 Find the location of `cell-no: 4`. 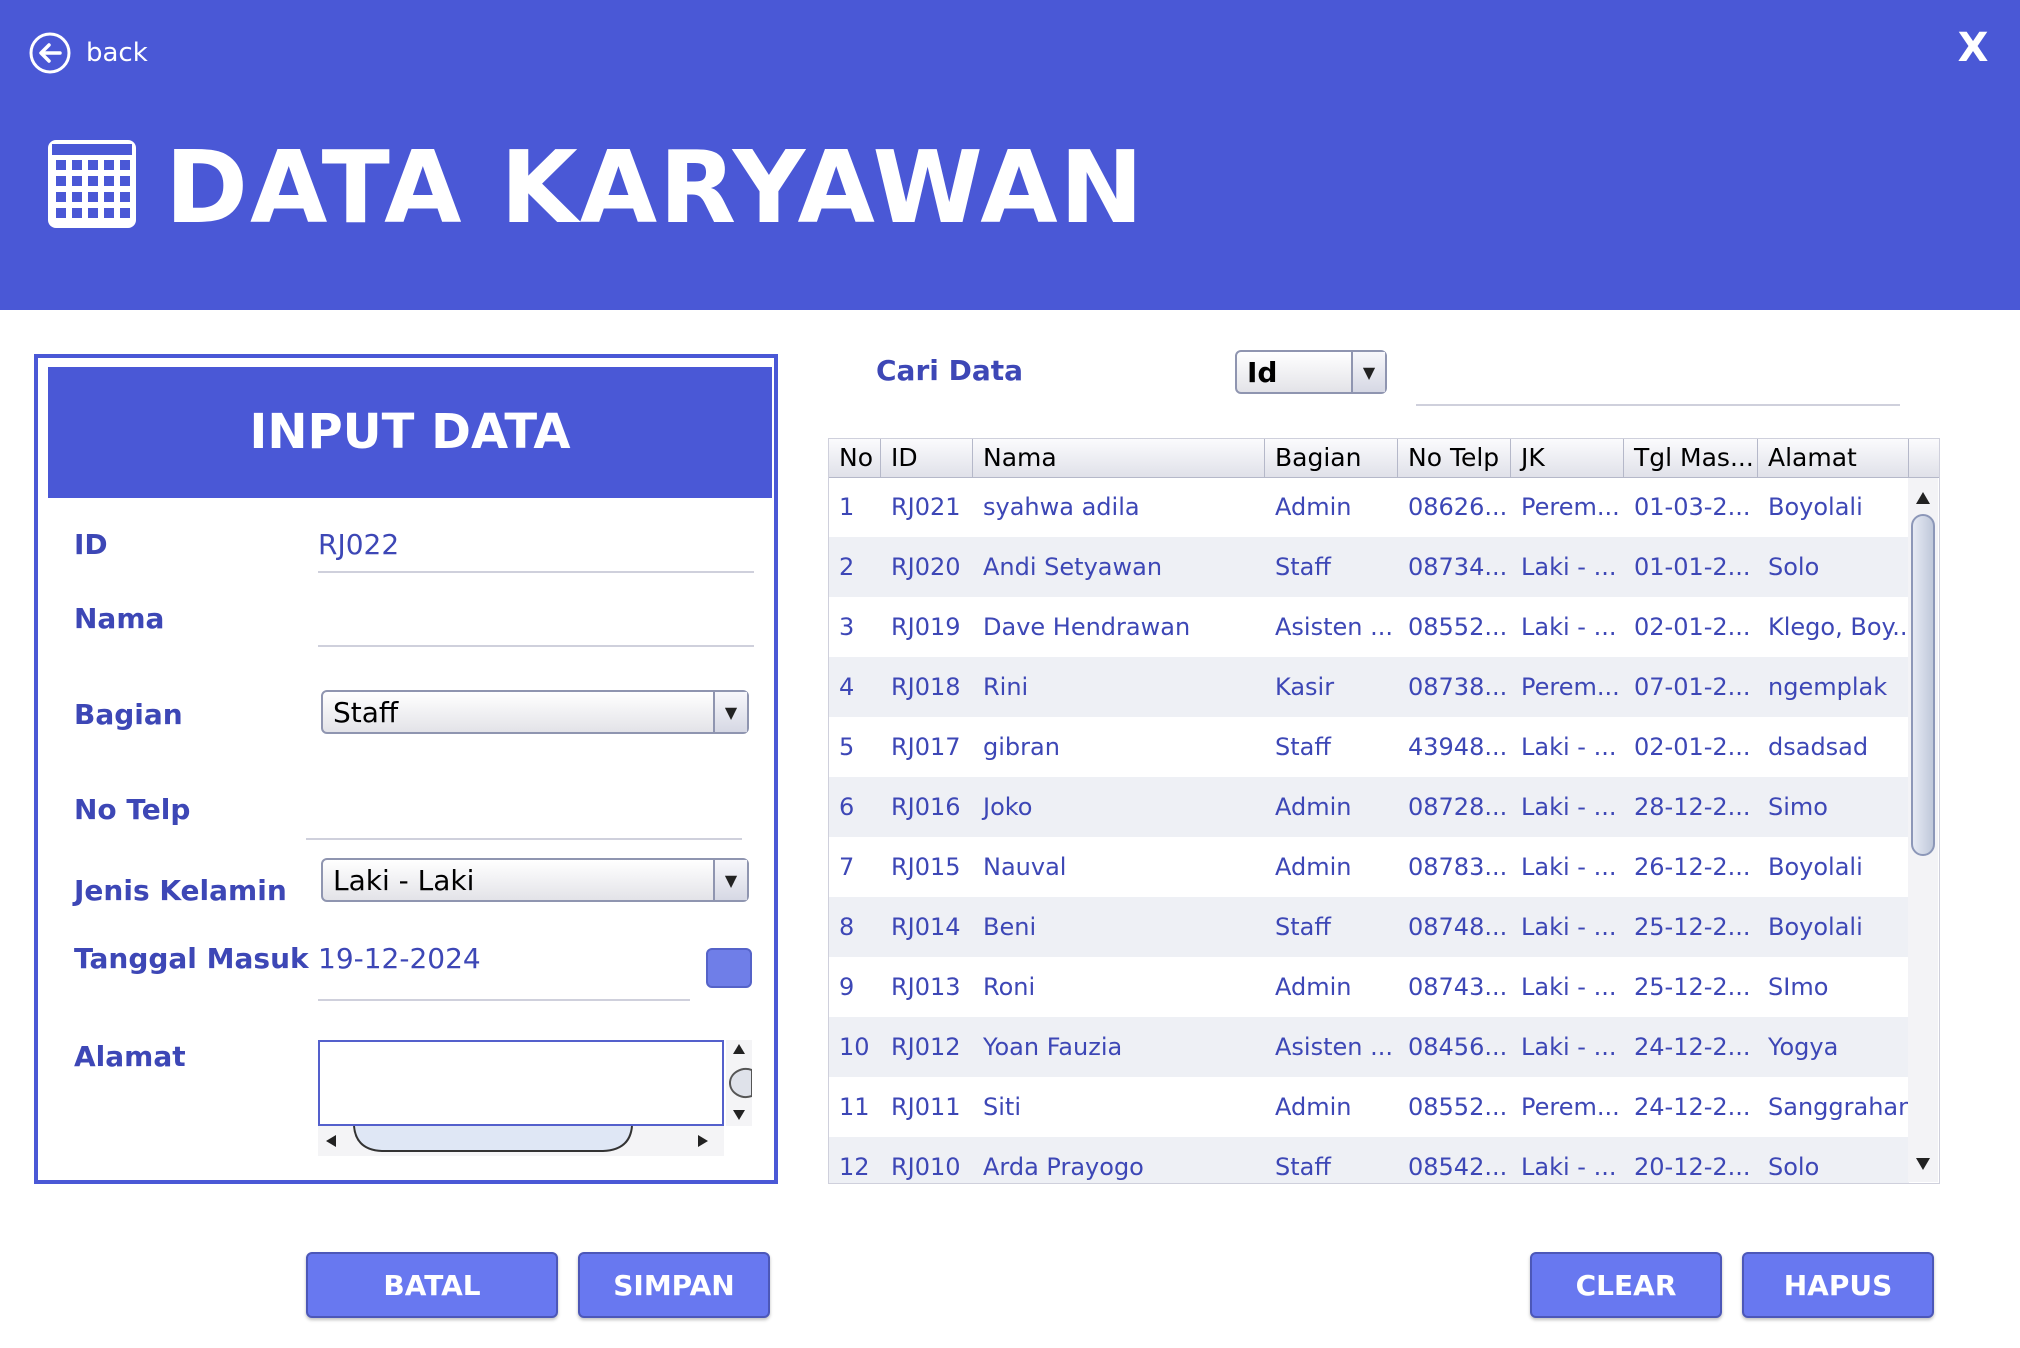

cell-no: 4 is located at coordinates (847, 687).